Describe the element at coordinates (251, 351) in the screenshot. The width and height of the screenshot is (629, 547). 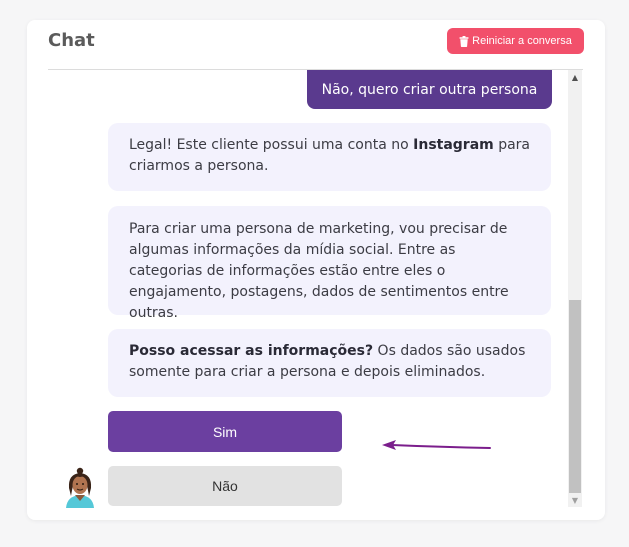
I see `bot-message-bold: Posso acessar as informações?` at that location.